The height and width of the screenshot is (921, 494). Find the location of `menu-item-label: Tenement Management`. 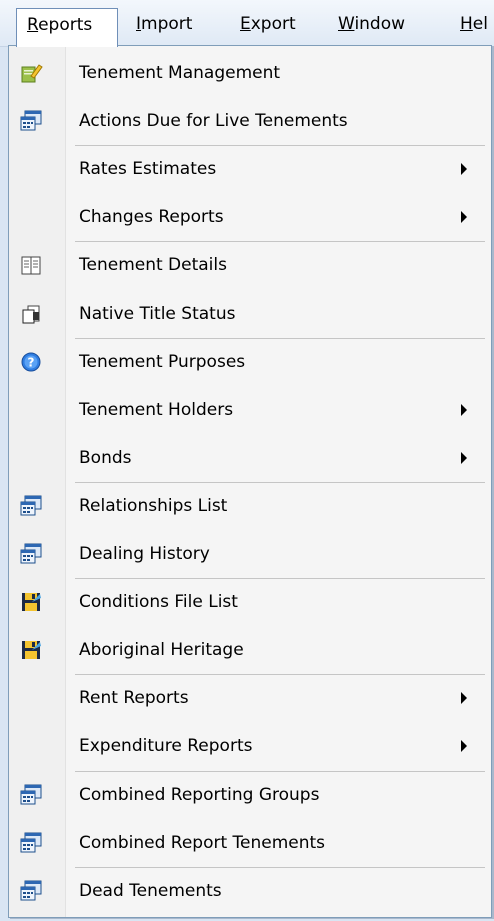

menu-item-label: Tenement Management is located at coordinates (180, 73).